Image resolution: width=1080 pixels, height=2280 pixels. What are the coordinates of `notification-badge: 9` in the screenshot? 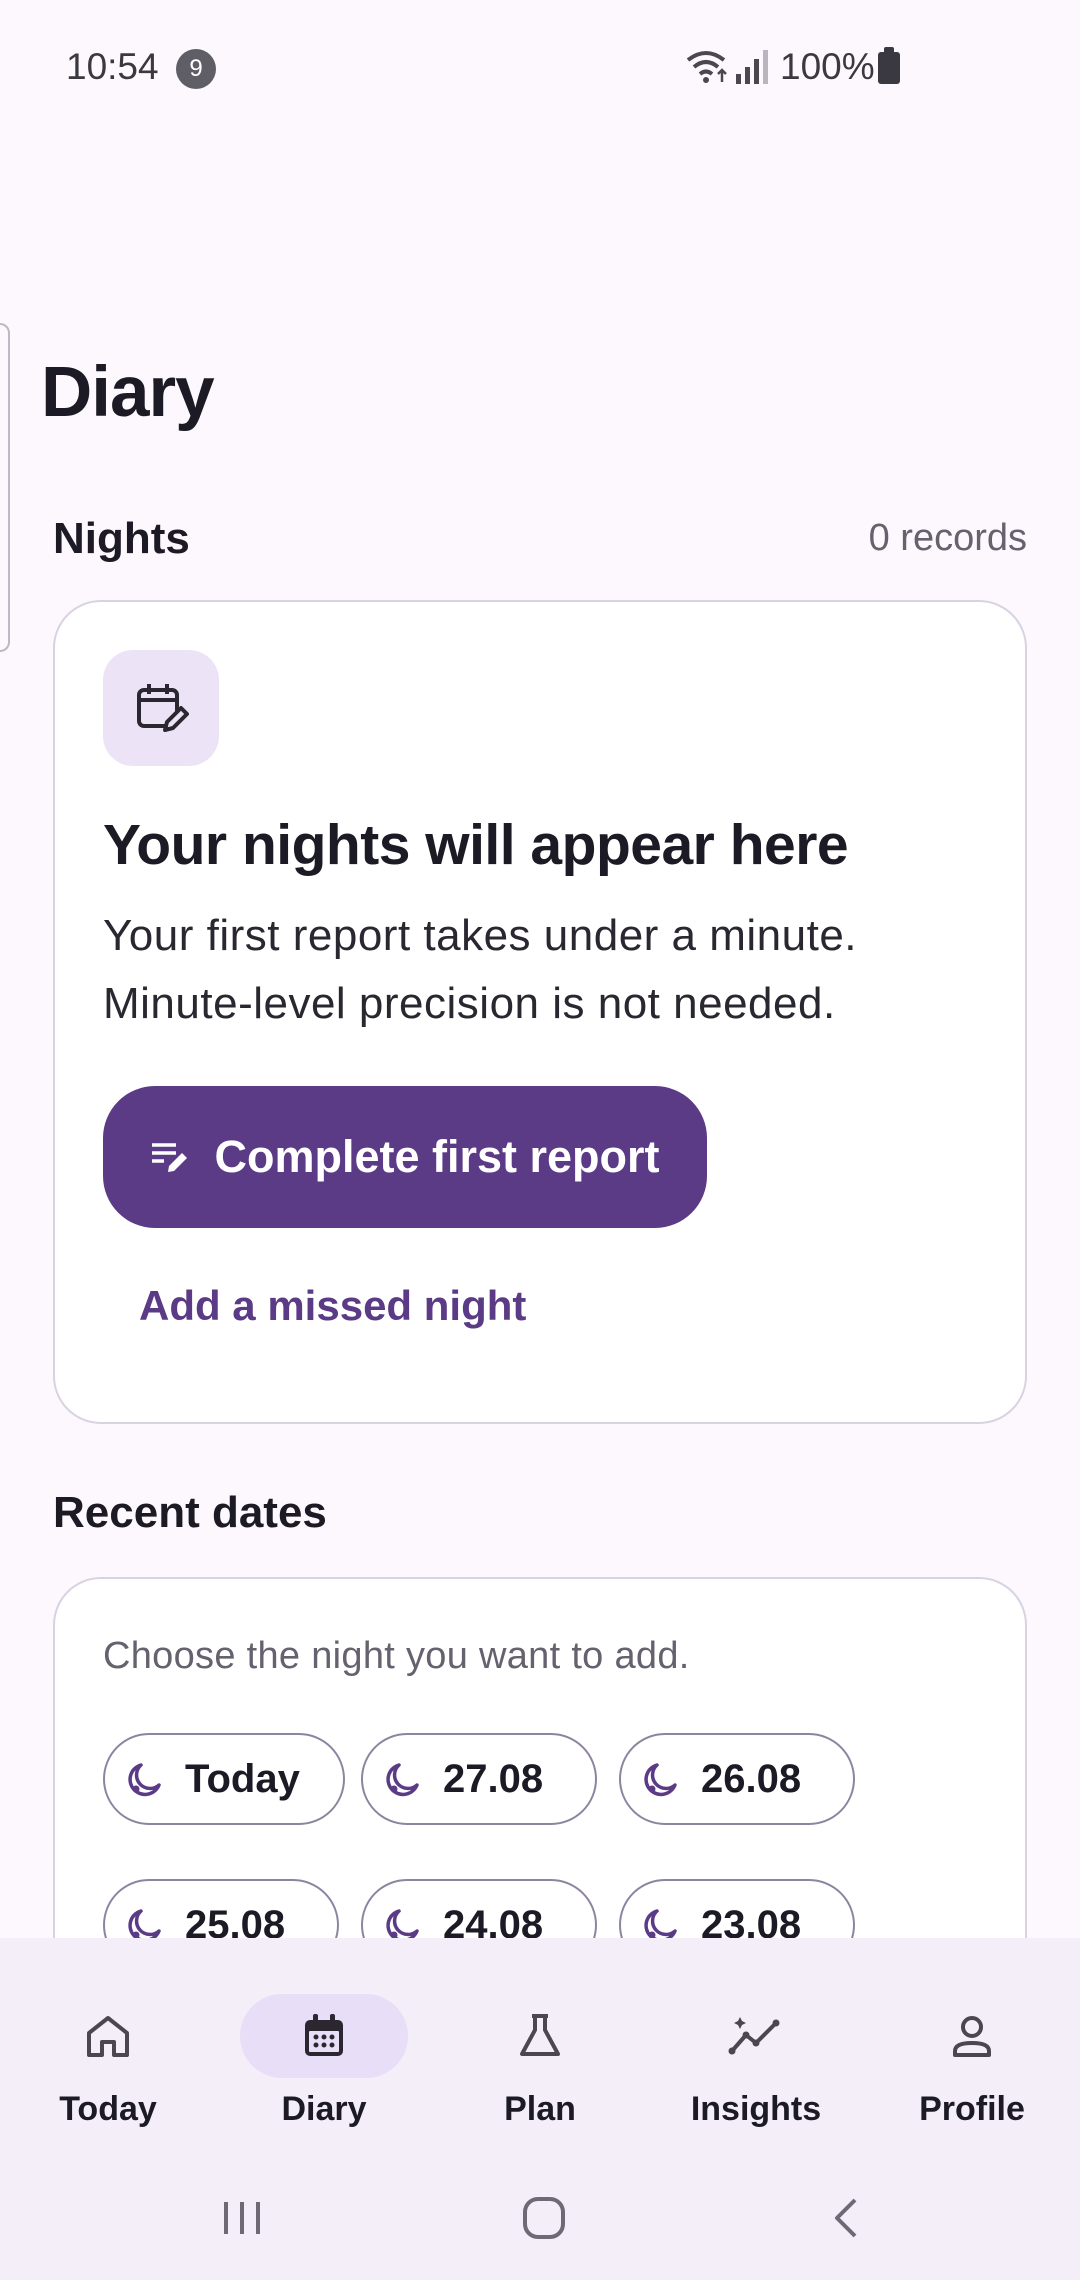 It's located at (196, 69).